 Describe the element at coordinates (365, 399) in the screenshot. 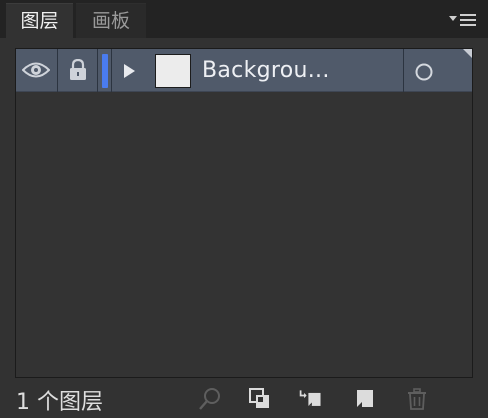

I see `create-new-layer-icon` at that location.